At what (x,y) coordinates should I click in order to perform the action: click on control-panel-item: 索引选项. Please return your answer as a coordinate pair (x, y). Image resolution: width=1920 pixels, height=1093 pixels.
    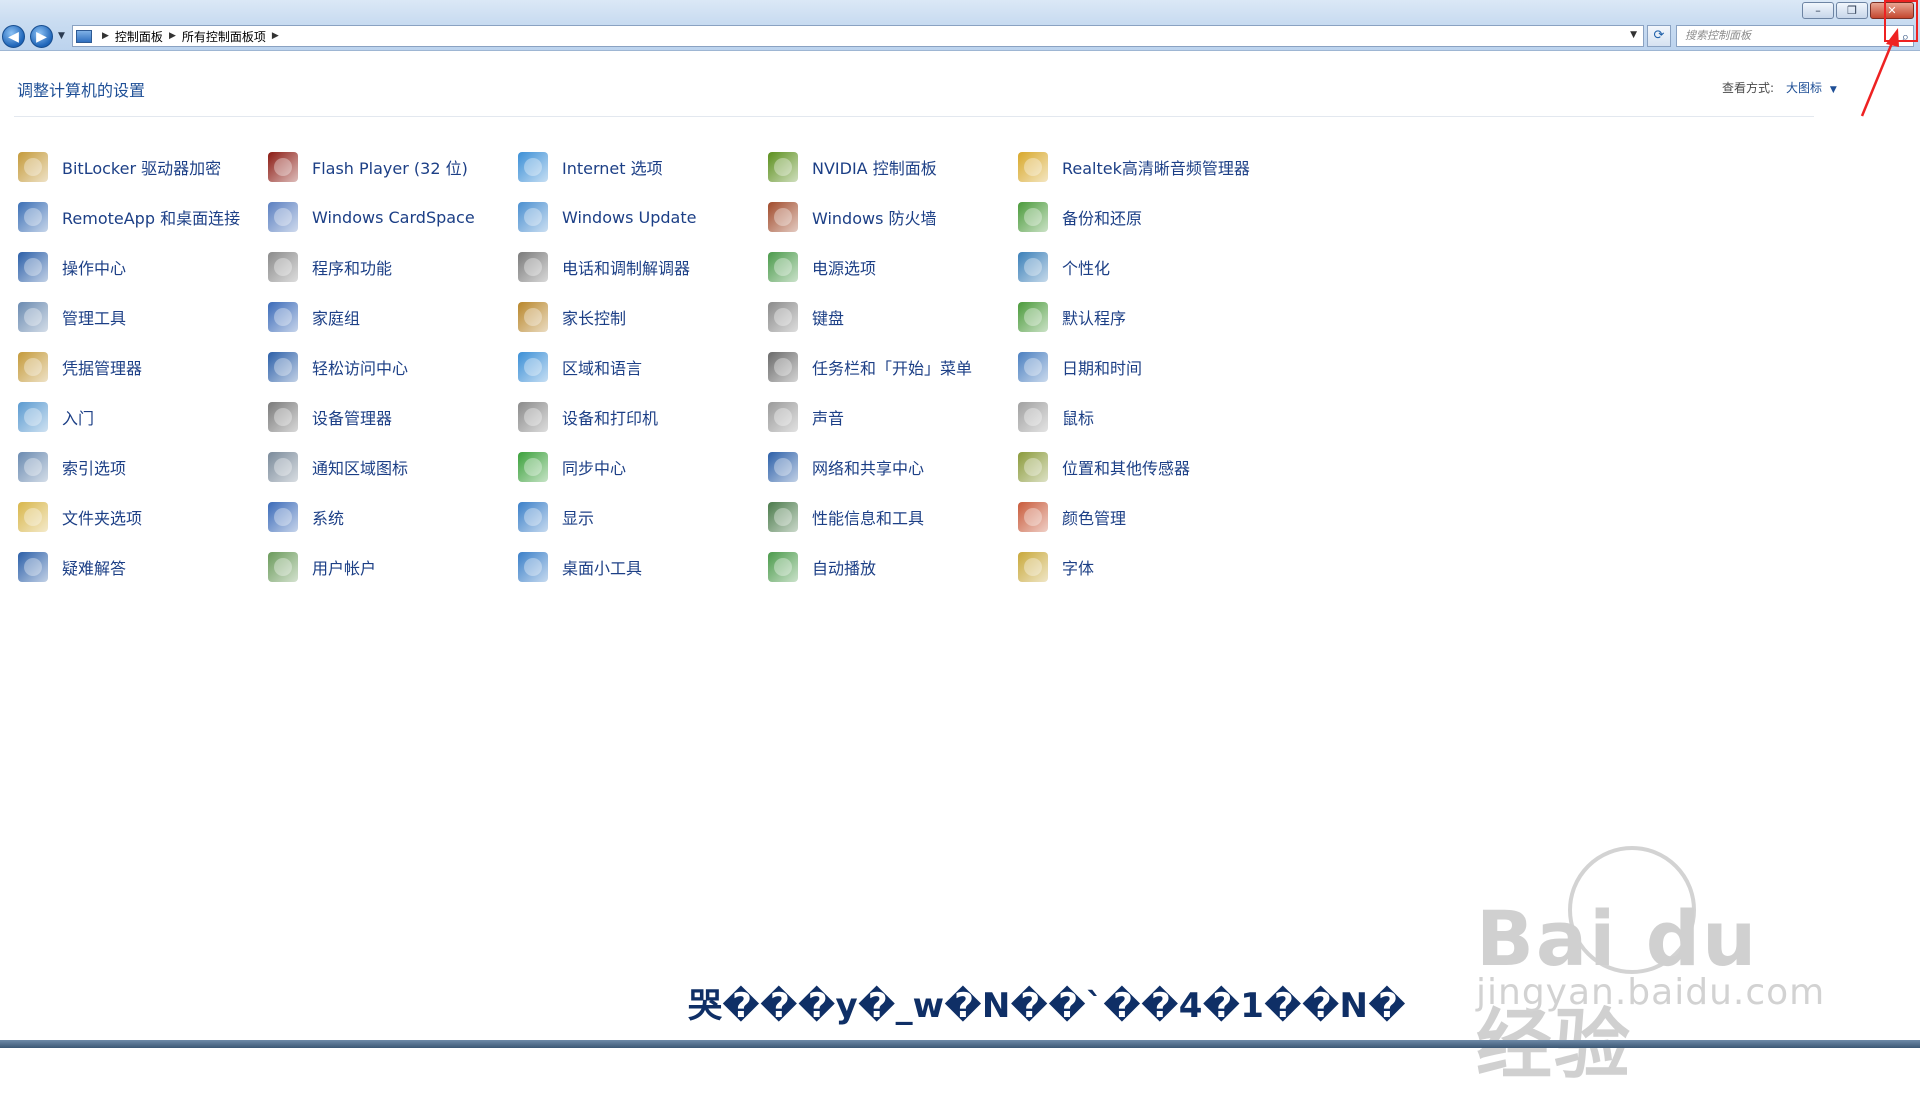
    Looking at the image, I should click on (72, 467).